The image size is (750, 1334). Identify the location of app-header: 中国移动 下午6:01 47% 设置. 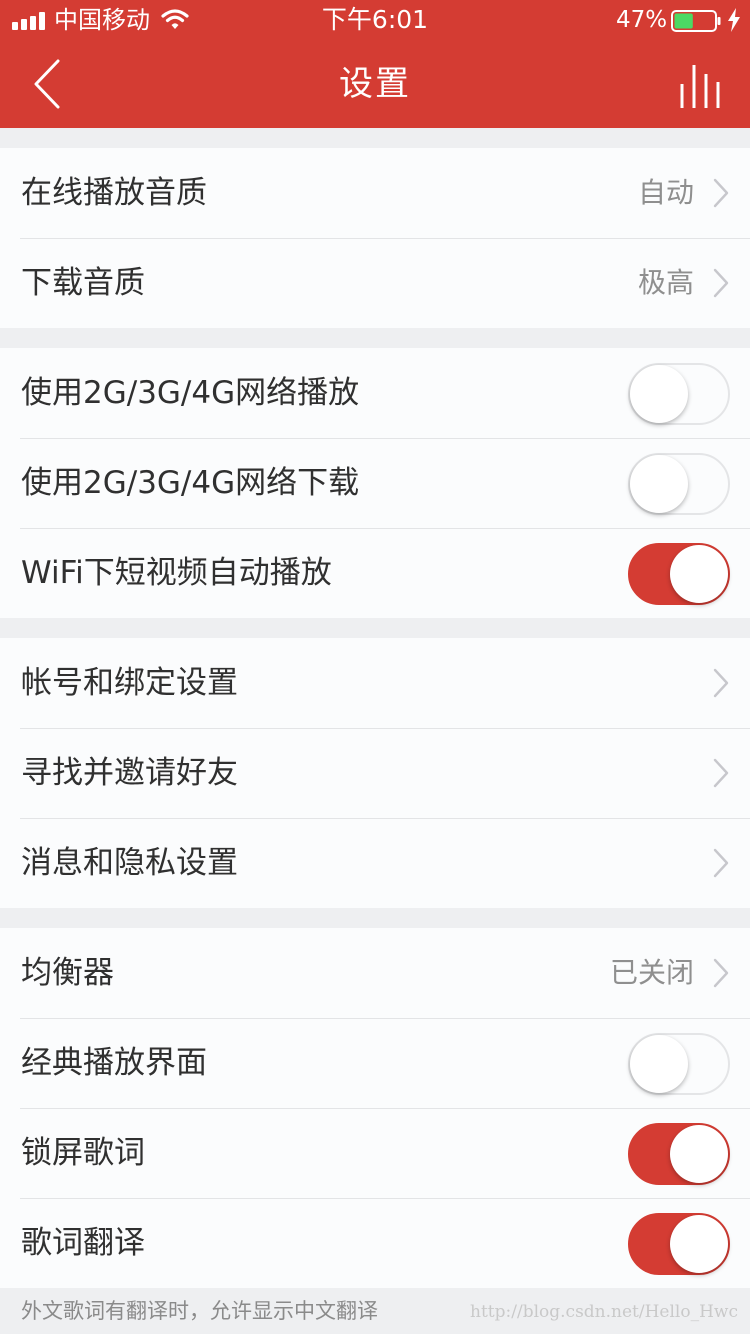
(375, 64).